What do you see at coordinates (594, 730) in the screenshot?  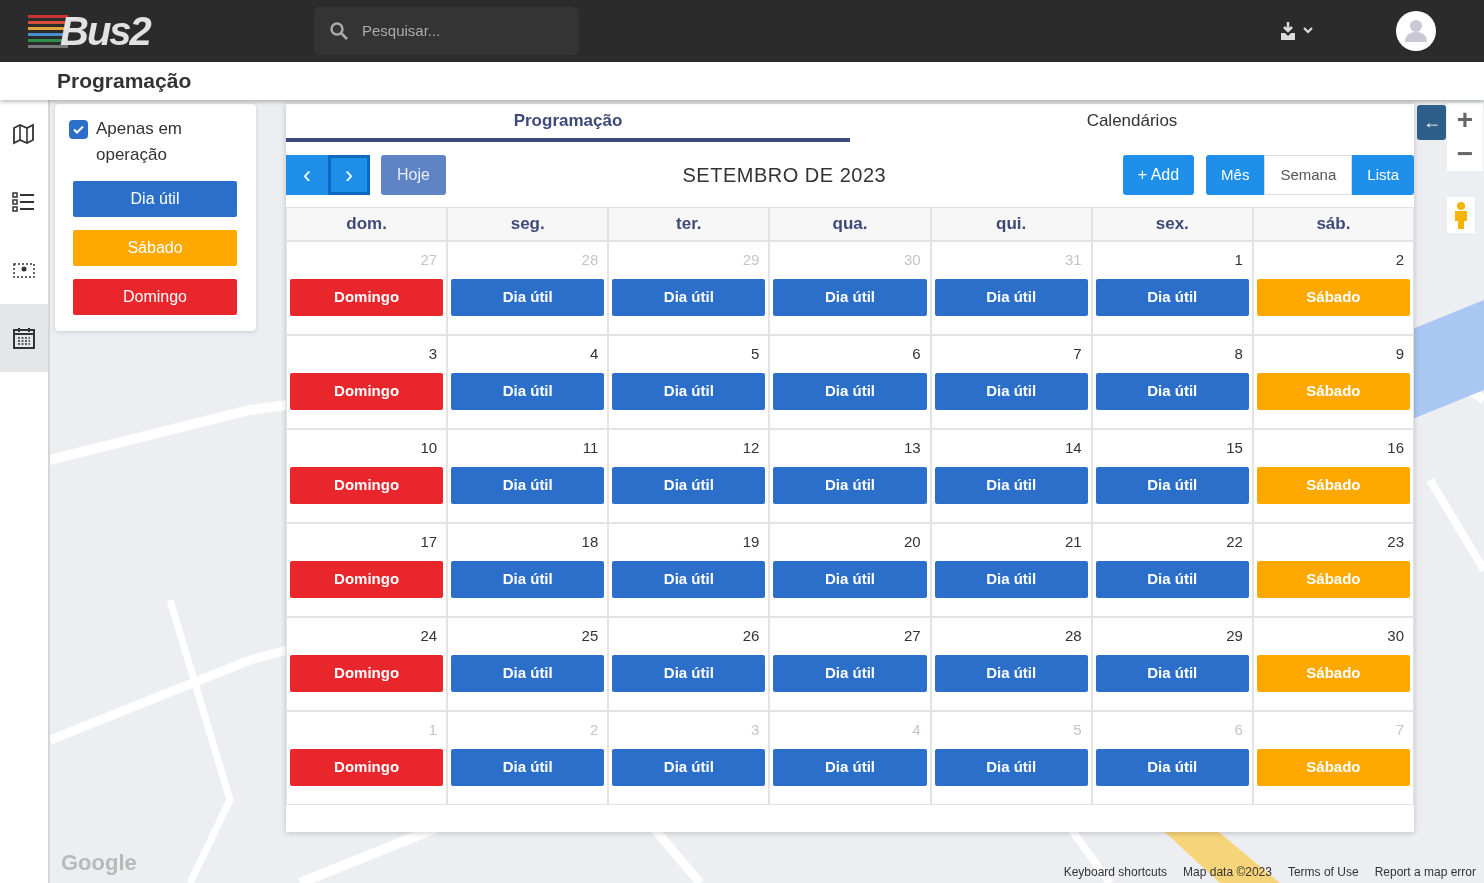 I see `day-number: 2` at bounding box center [594, 730].